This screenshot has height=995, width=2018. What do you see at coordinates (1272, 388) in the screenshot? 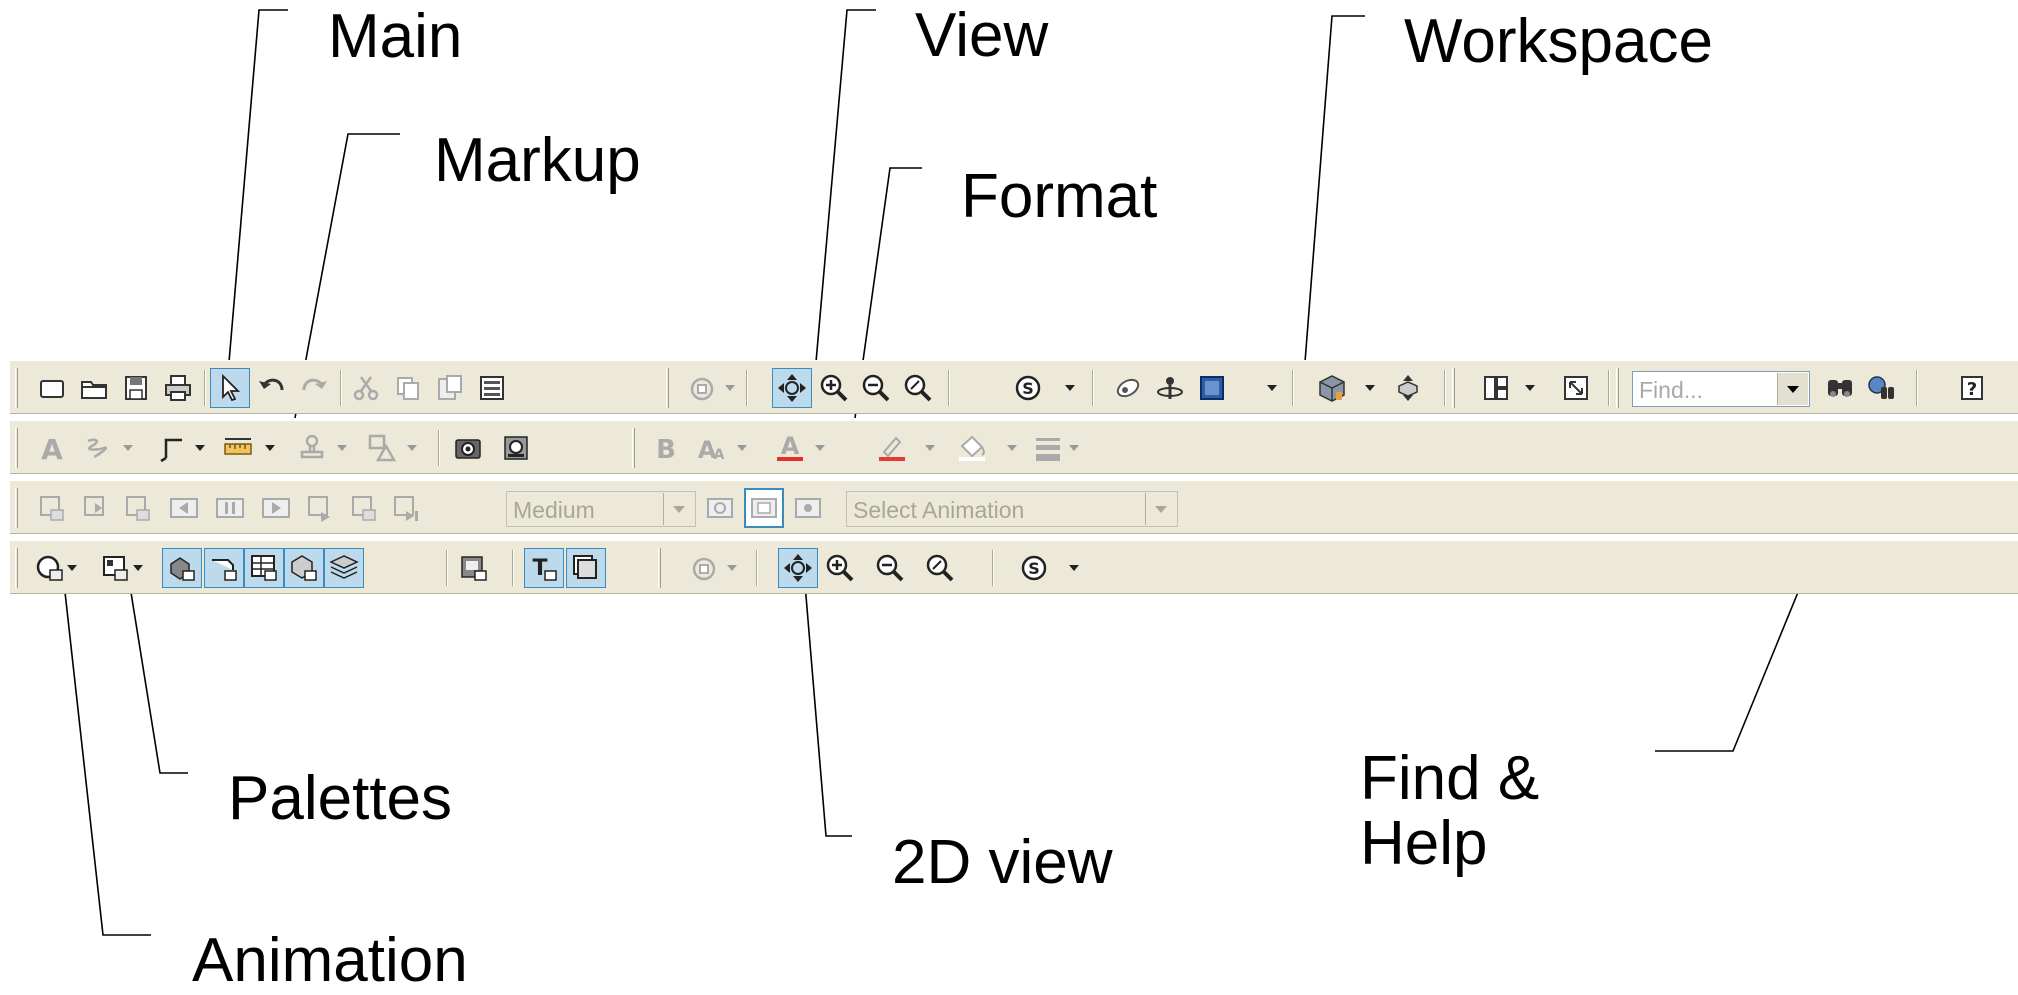
I see `view-cube-dropdown-arrow` at bounding box center [1272, 388].